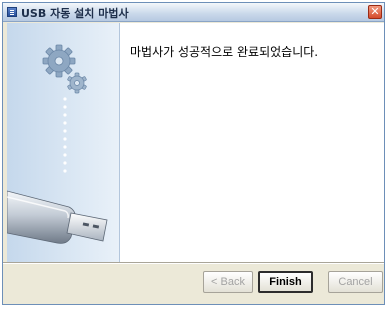 The height and width of the screenshot is (309, 387). I want to click on back-button: < Back, so click(228, 282).